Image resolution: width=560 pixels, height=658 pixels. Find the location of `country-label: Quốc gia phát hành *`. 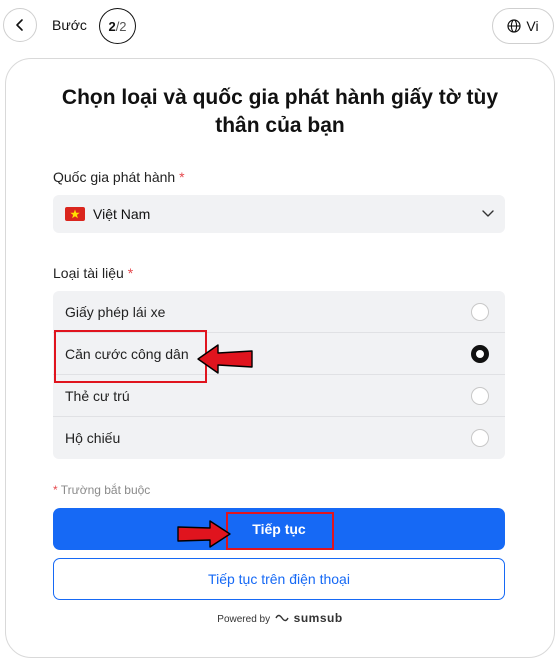

country-label: Quốc gia phát hành * is located at coordinates (119, 177).